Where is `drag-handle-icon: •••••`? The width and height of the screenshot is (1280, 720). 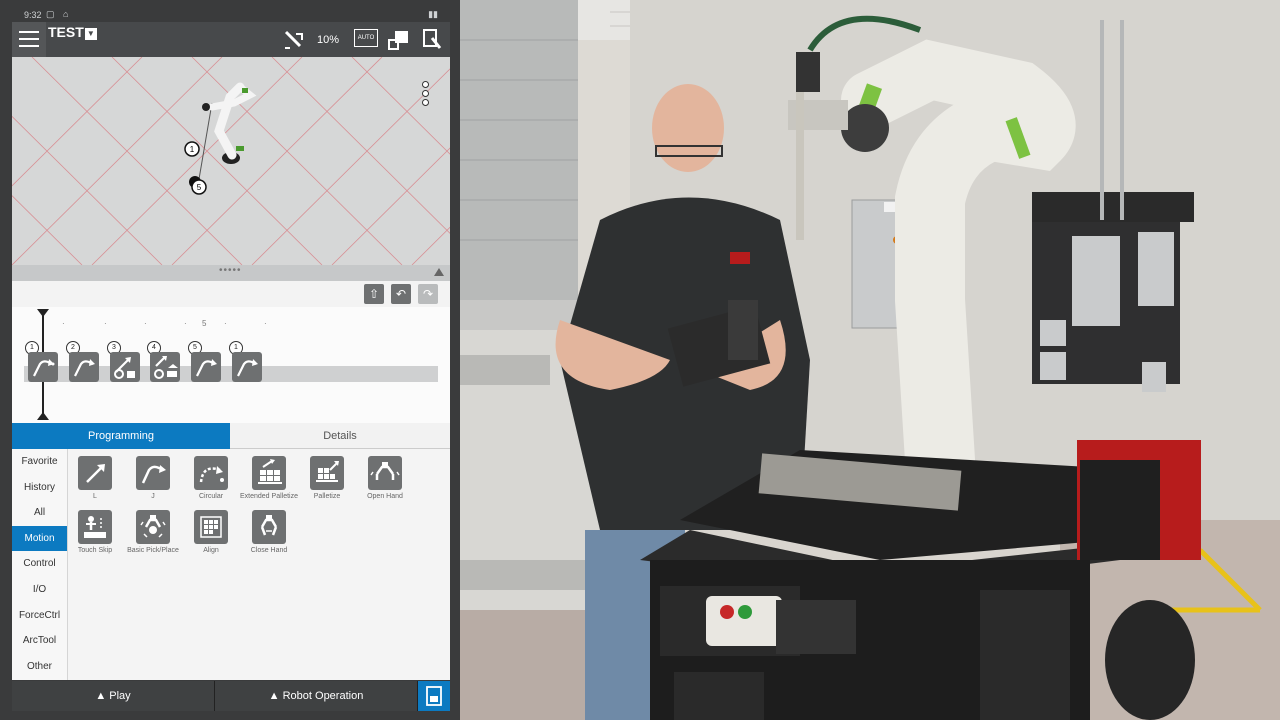
drag-handle-icon: ••••• is located at coordinates (230, 270).